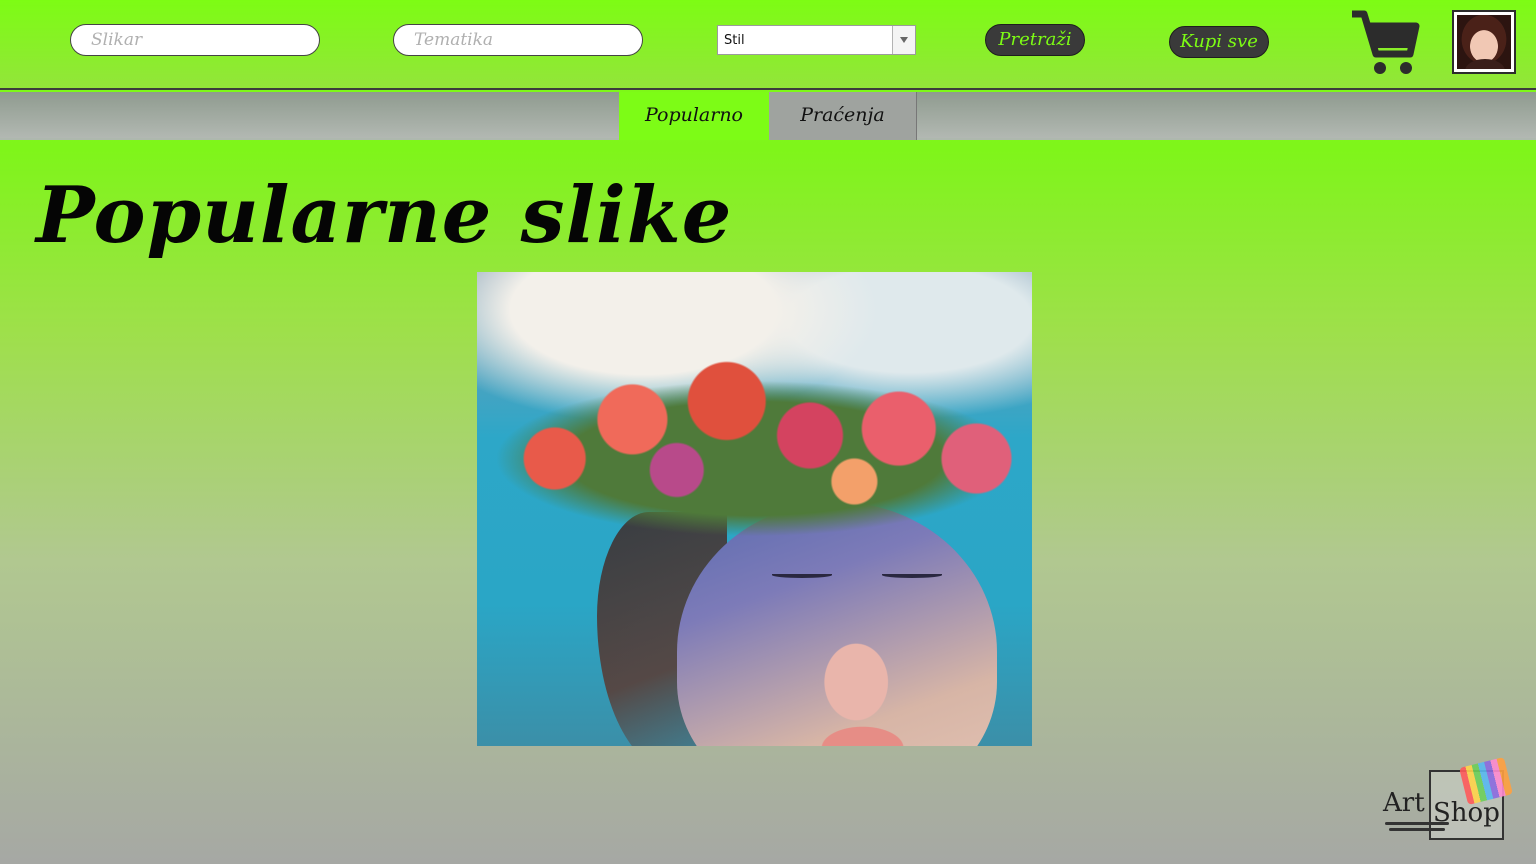 The height and width of the screenshot is (864, 1536). I want to click on page-title: Popularne slike, so click(384, 215).